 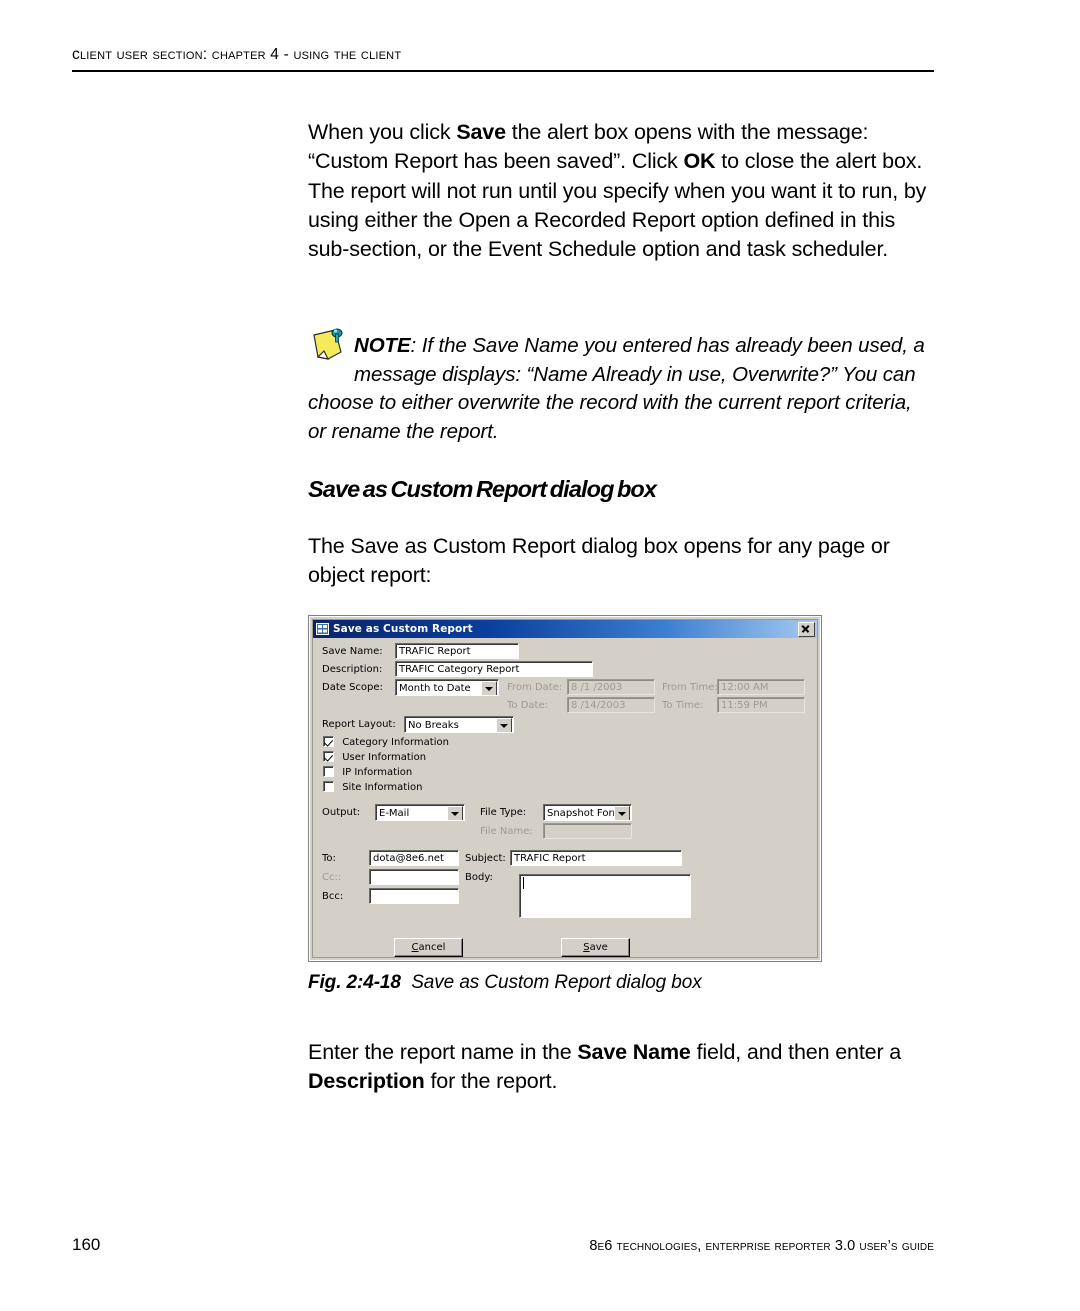 I want to click on p1-bold-save: Save, so click(x=481, y=132).